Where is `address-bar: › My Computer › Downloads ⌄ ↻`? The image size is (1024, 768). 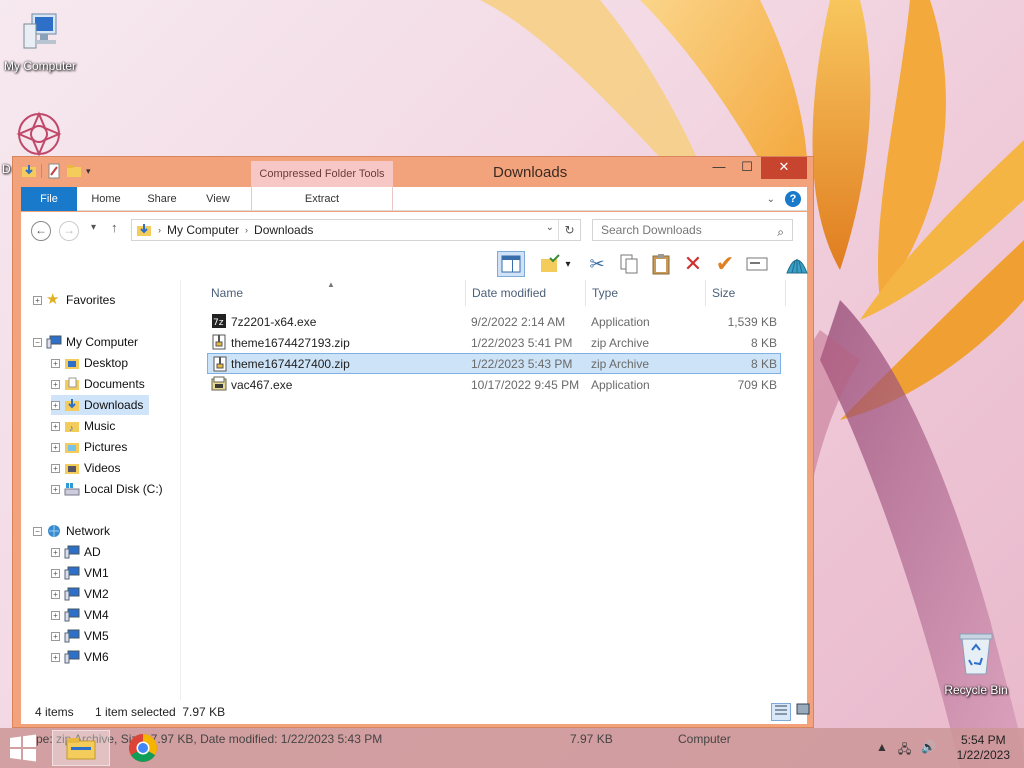
address-bar: › My Computer › Downloads ⌄ ↻ is located at coordinates (356, 230).